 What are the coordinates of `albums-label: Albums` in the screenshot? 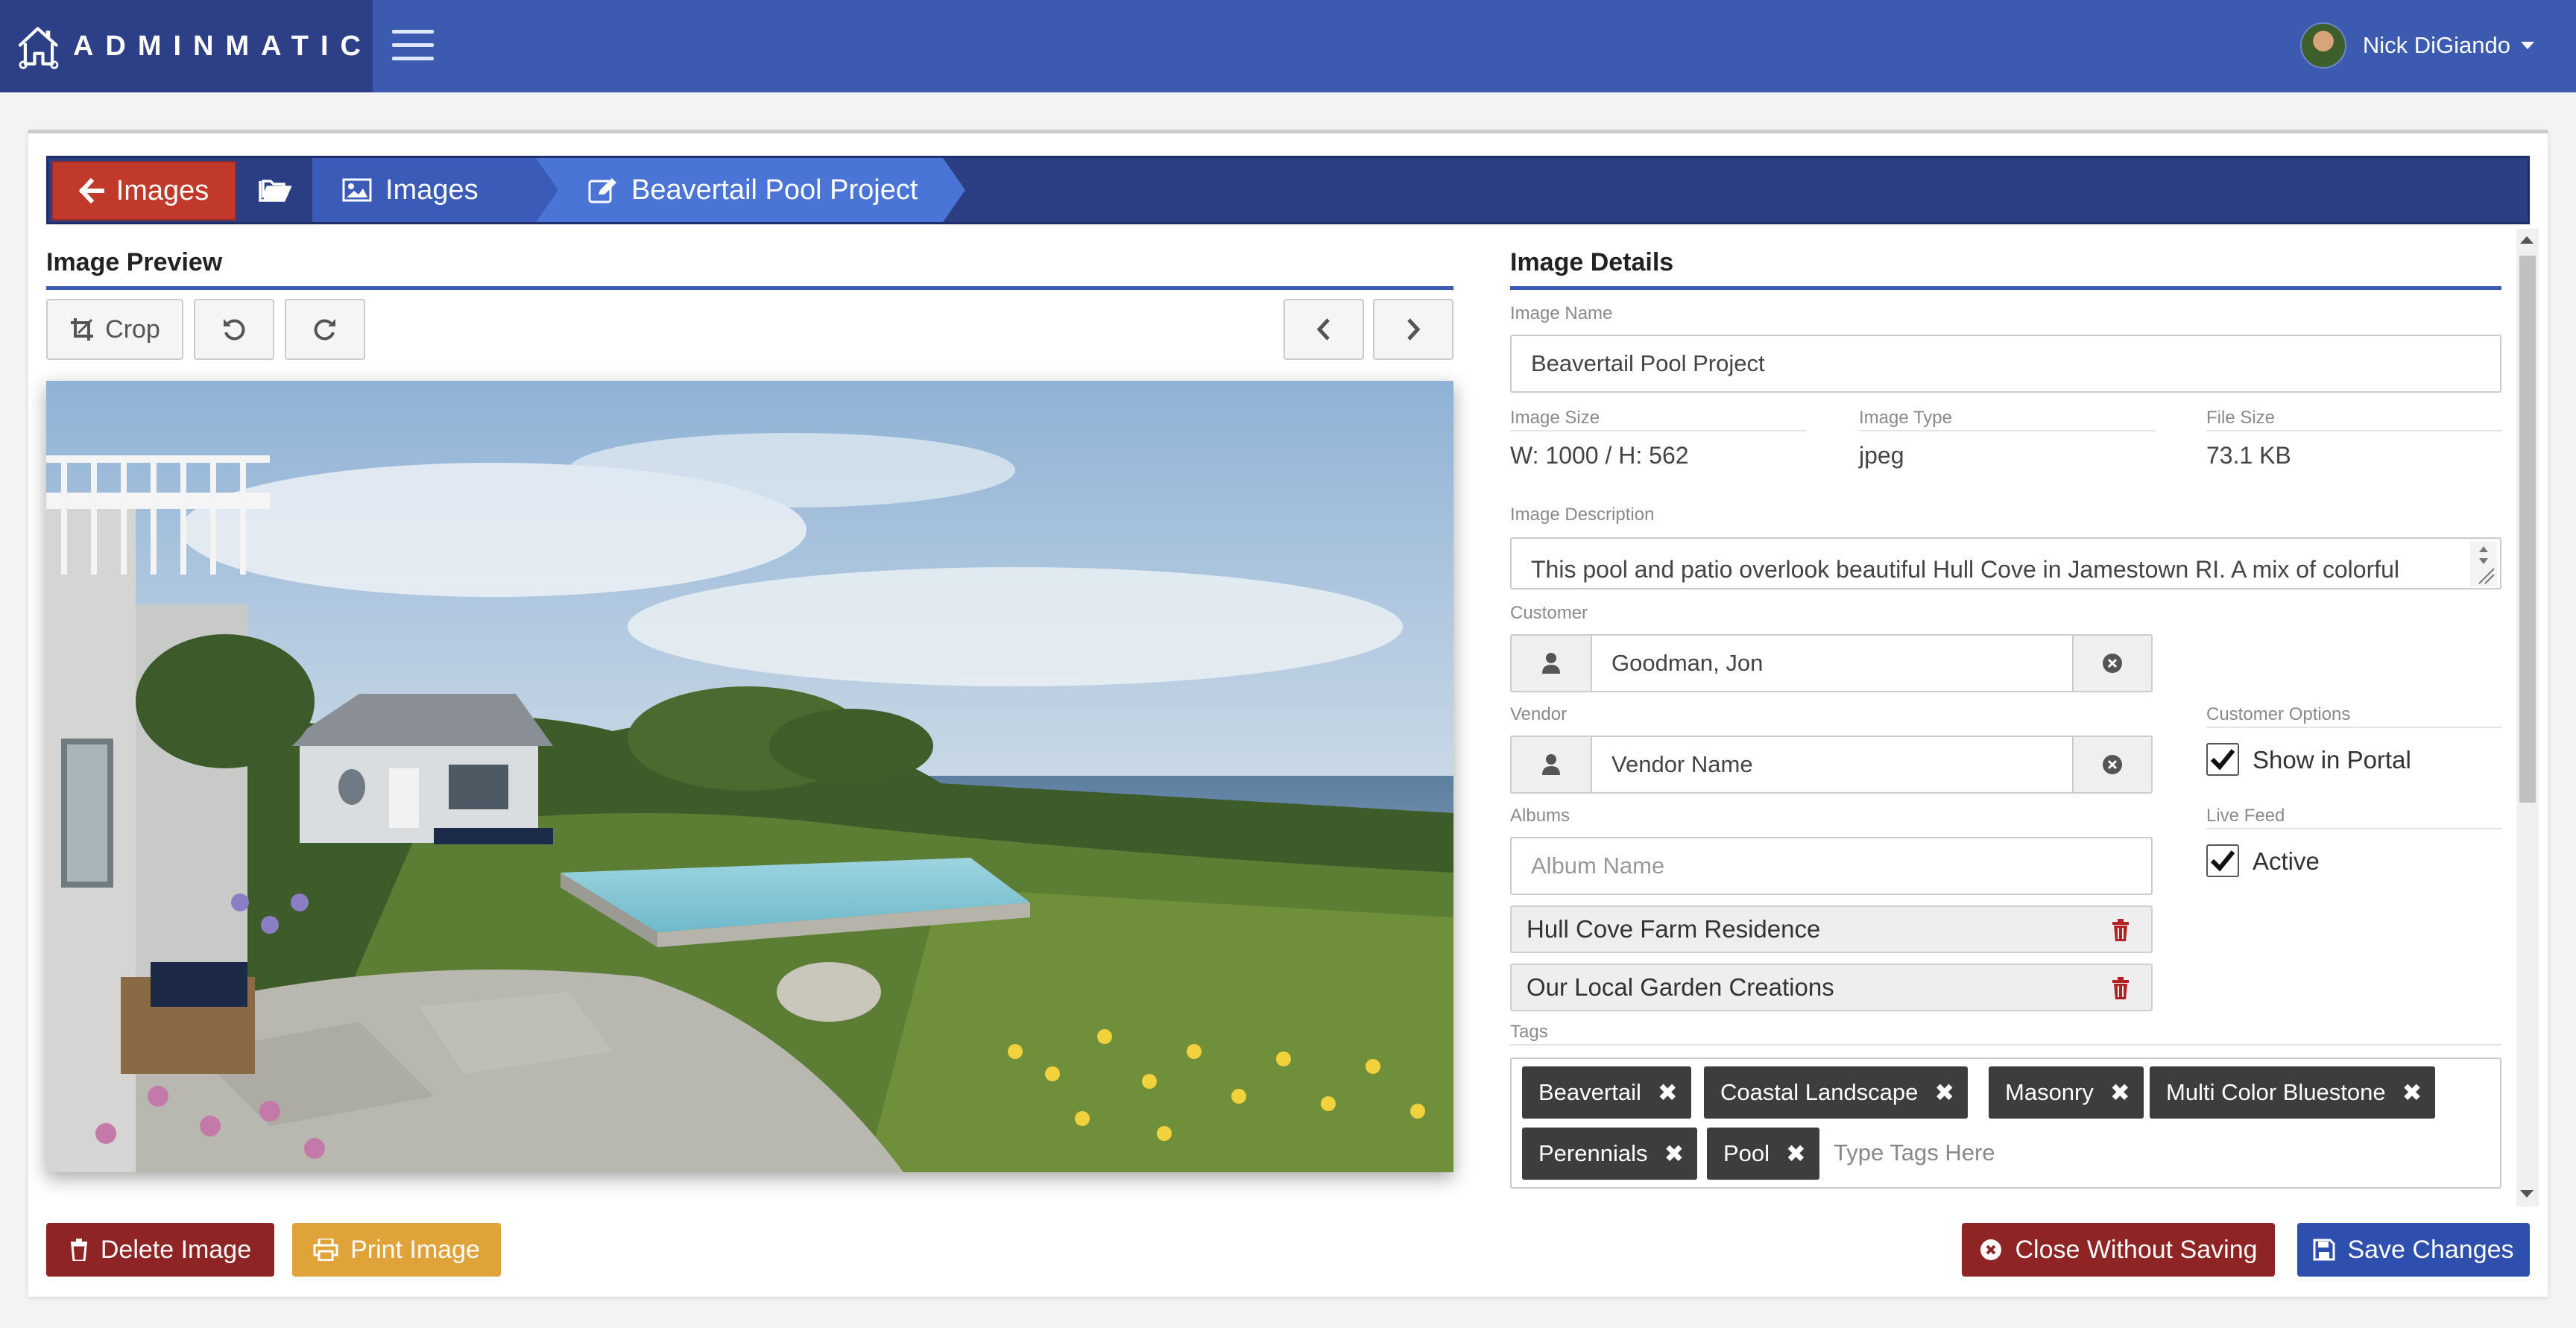 It's located at (1540, 816).